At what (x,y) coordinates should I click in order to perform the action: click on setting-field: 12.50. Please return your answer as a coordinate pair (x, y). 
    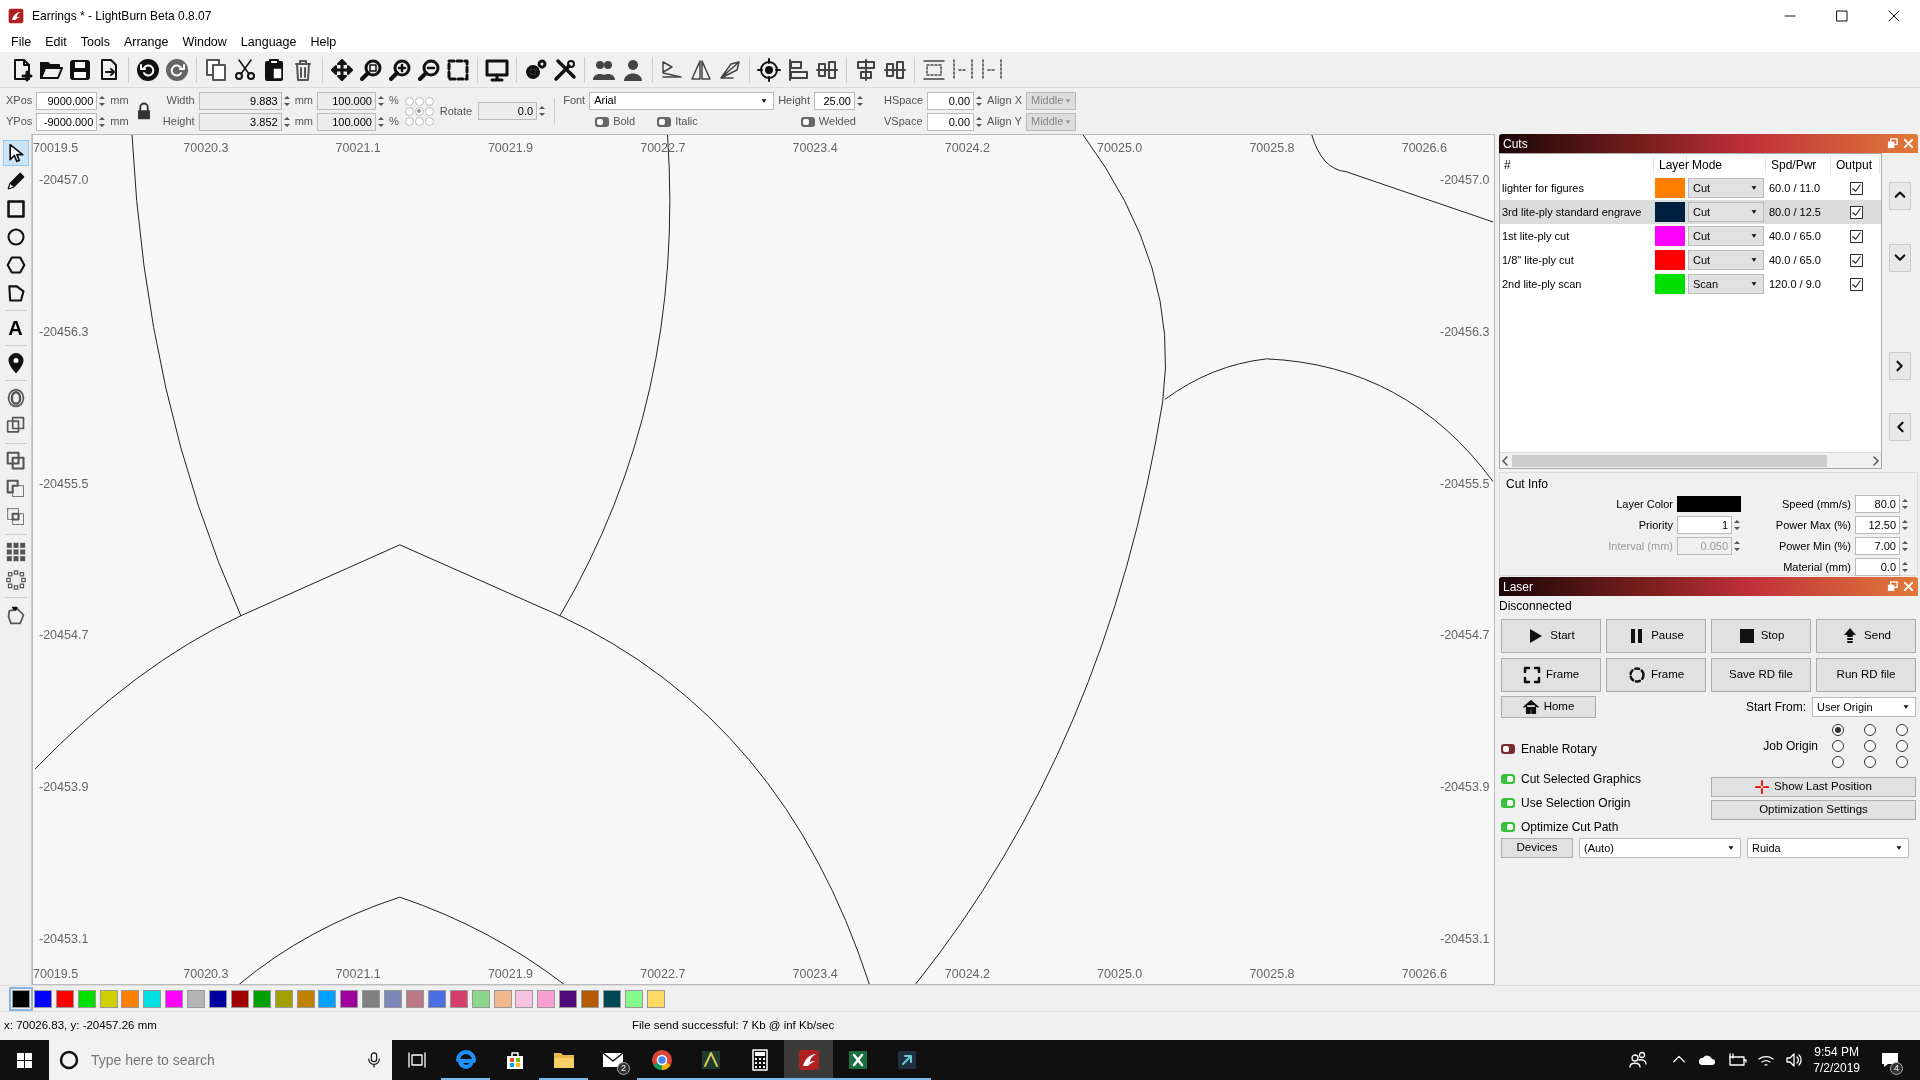
    Looking at the image, I should click on (1877, 525).